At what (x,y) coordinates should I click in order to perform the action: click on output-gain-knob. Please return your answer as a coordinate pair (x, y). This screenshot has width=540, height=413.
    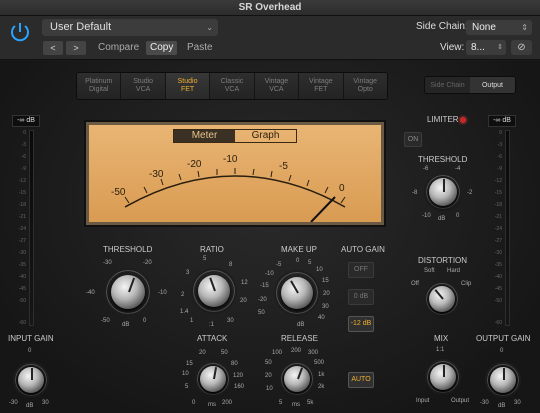
    Looking at the image, I should click on (503, 380).